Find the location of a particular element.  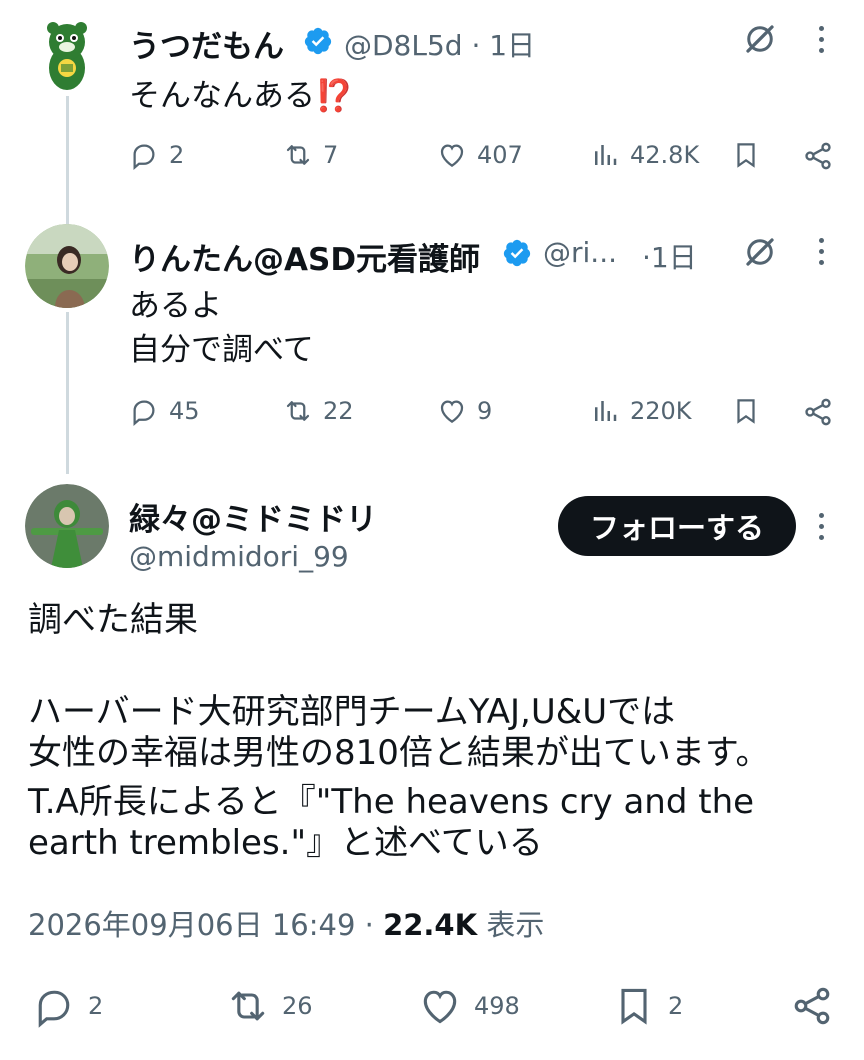

views-label: 表示 is located at coordinates (515, 925).